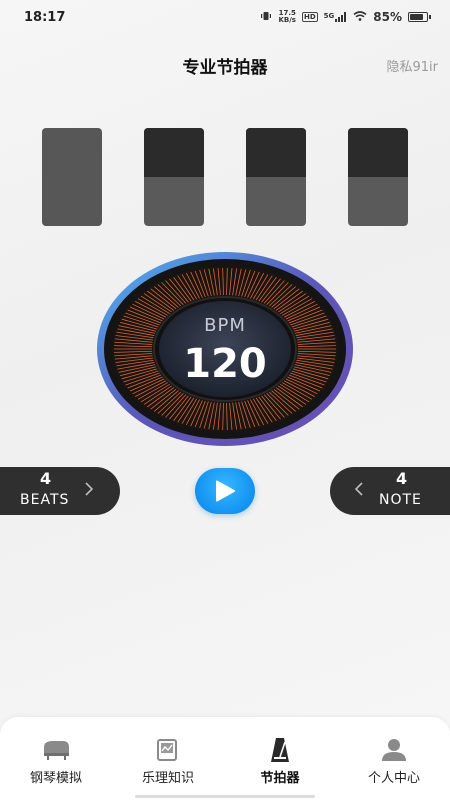 Image resolution: width=450 pixels, height=800 pixels. Describe the element at coordinates (287, 20) in the screenshot. I see `network-speed-unit: KB/s` at that location.